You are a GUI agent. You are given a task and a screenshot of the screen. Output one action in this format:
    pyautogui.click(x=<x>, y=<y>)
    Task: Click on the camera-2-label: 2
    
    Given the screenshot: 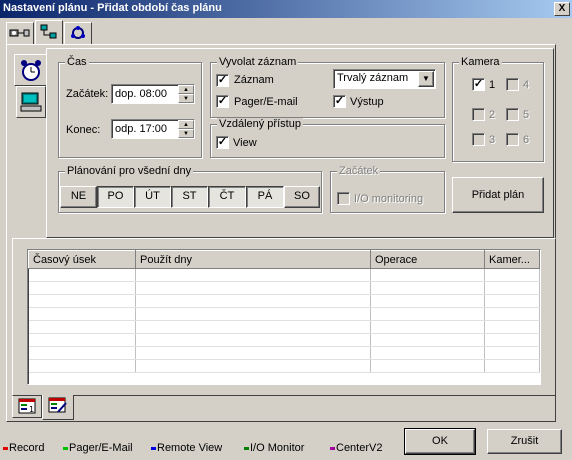 What is the action you would take?
    pyautogui.click(x=492, y=115)
    